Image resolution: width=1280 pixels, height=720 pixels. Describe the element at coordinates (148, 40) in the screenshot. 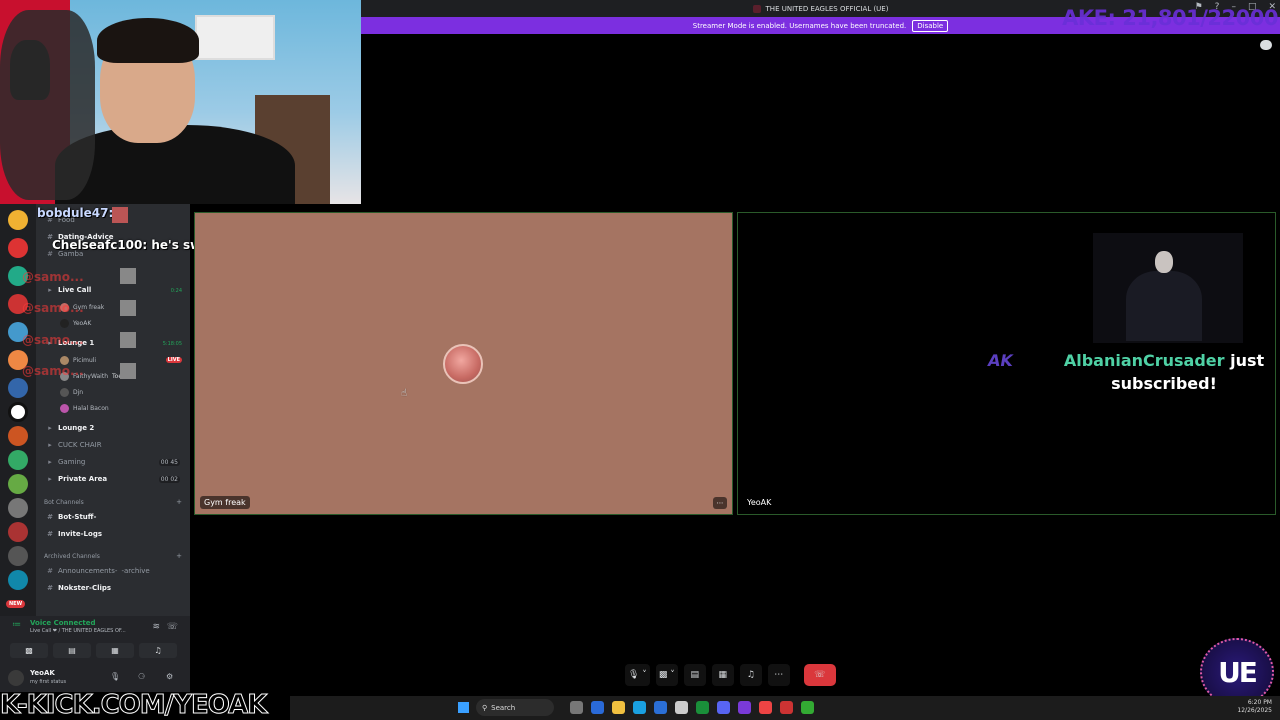

I see `streamer-hair` at that location.